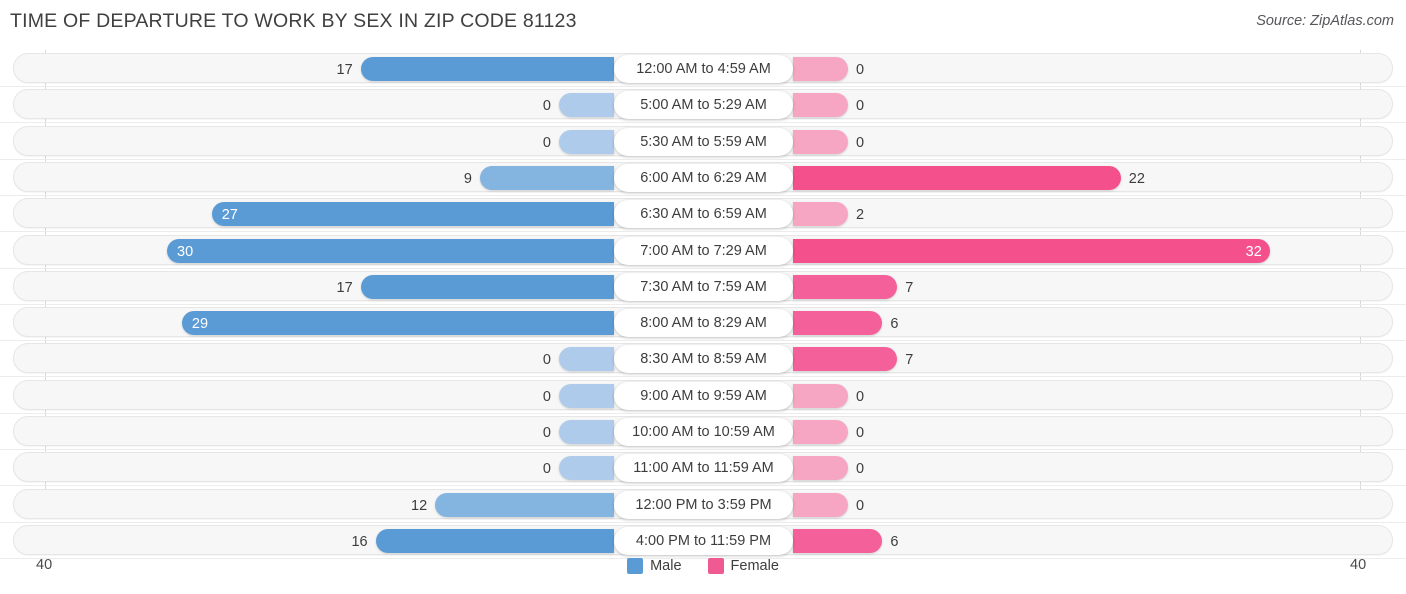 Image resolution: width=1406 pixels, height=594 pixels. Describe the element at coordinates (754, 566) in the screenshot. I see `legend-label-female: Female` at that location.